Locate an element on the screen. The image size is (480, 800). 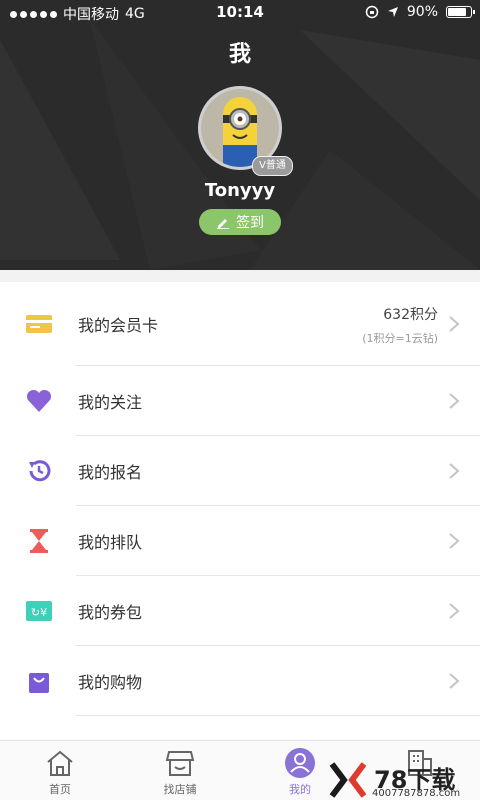
profile-icon is located at coordinates (300, 763).